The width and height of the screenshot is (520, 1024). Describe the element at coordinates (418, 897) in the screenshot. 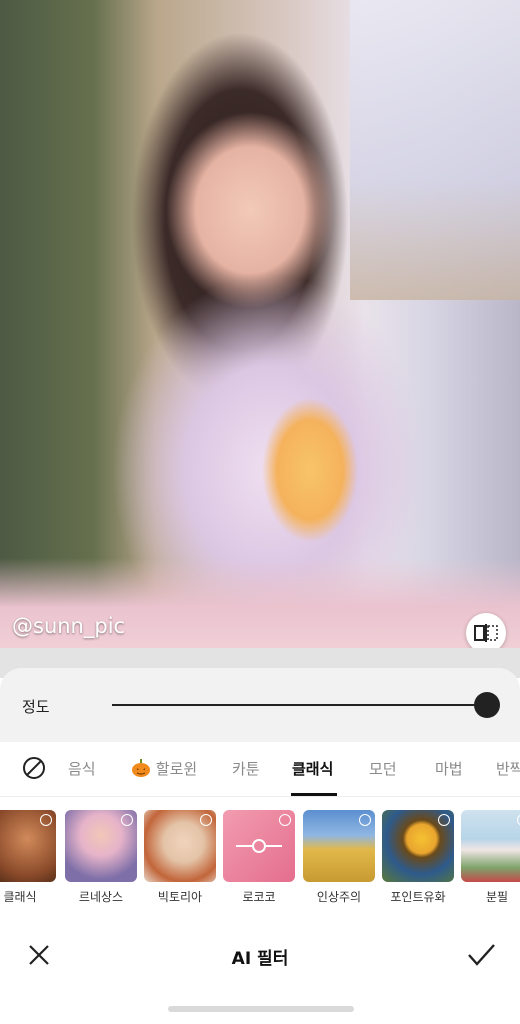

I see `filter-name: 포인트유화` at that location.